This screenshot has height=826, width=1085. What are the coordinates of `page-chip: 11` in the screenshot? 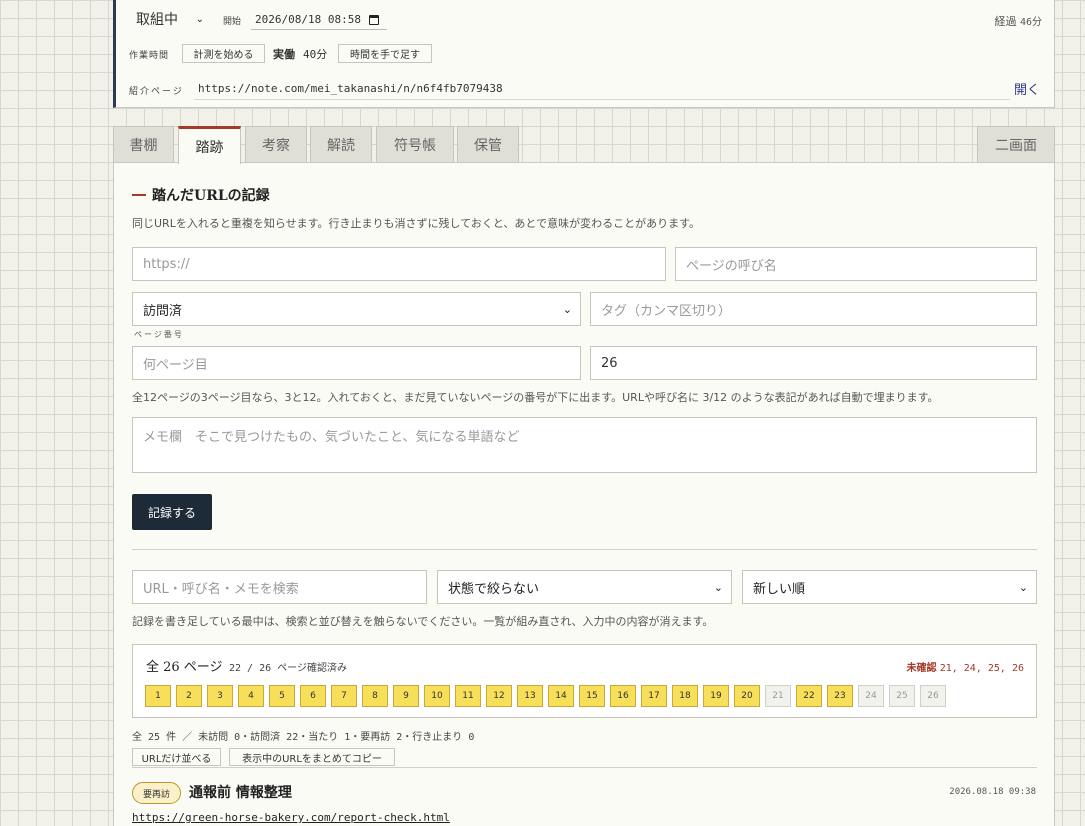 It's located at (468, 696).